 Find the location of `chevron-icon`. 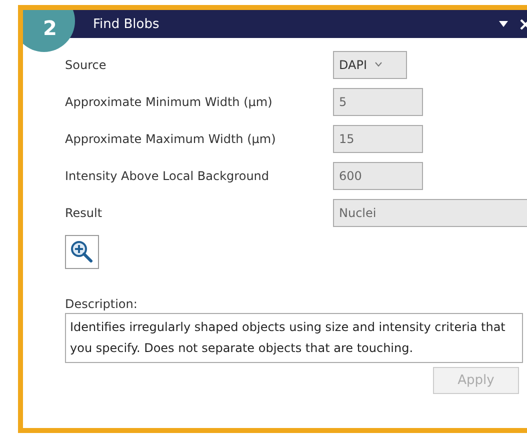

chevron-icon is located at coordinates (378, 64).